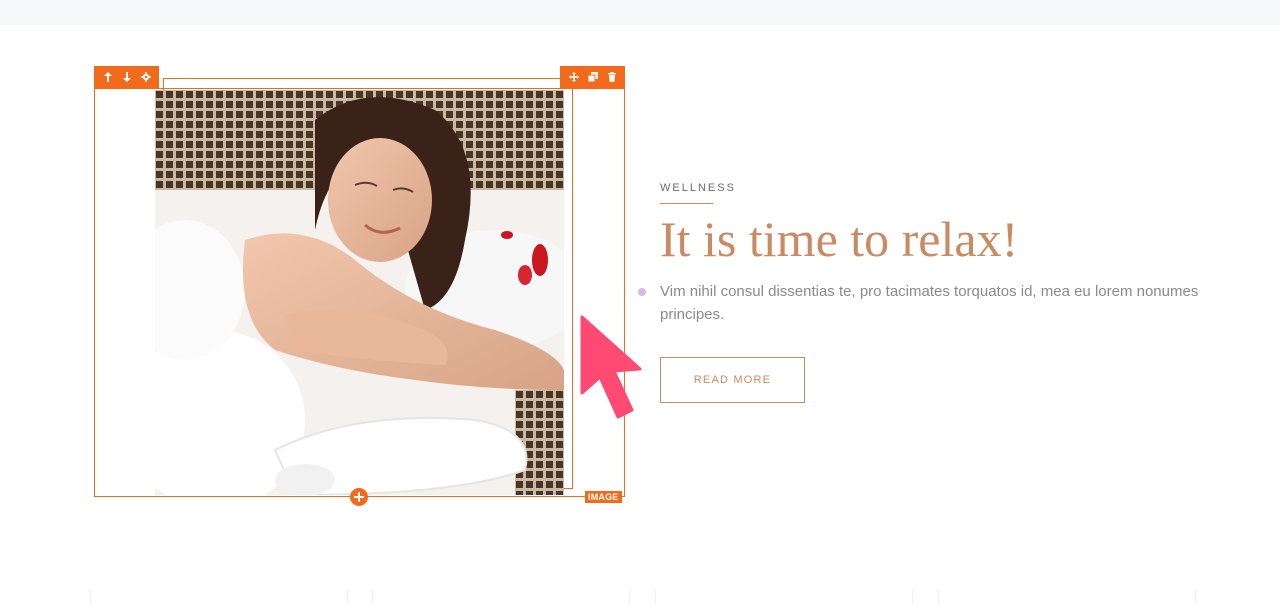 Image resolution: width=1280 pixels, height=604 pixels. What do you see at coordinates (640, 597) in the screenshot?
I see `next-section-cards` at bounding box center [640, 597].